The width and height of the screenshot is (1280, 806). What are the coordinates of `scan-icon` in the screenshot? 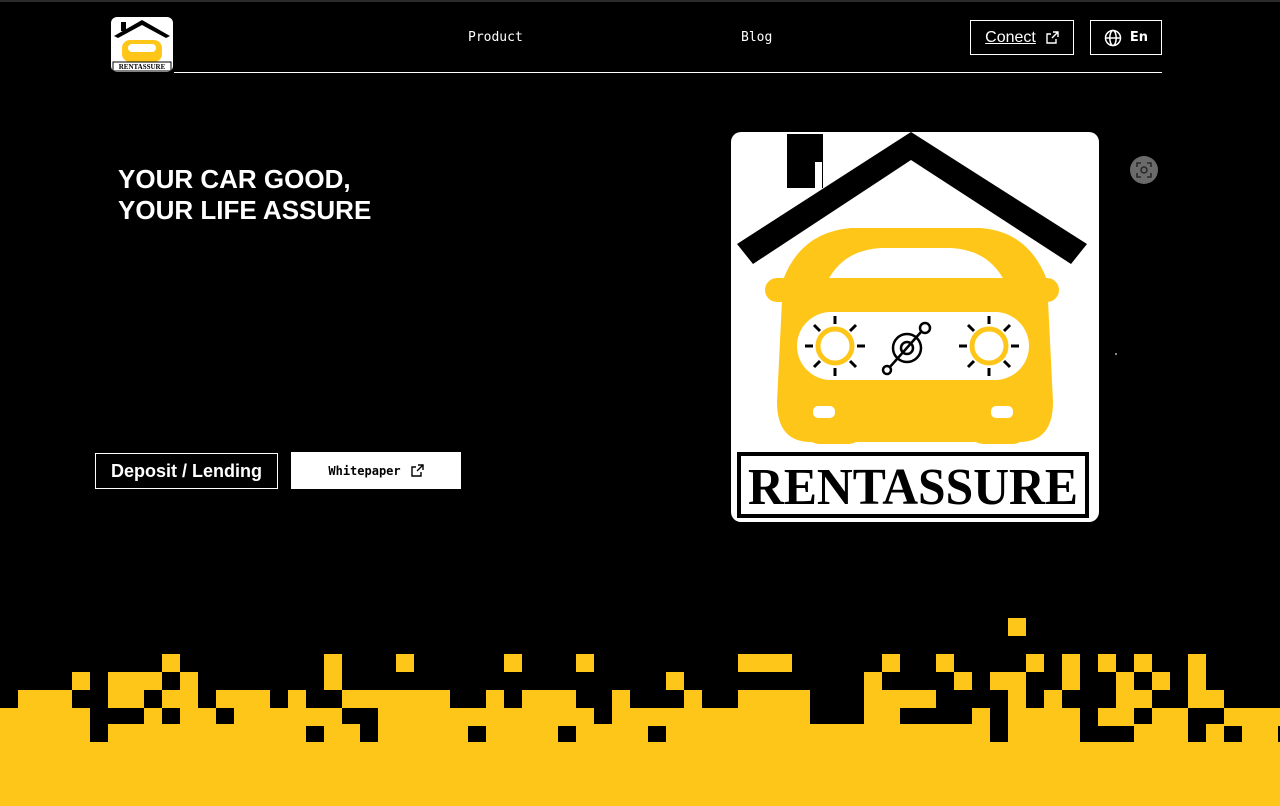 It's located at (1144, 170).